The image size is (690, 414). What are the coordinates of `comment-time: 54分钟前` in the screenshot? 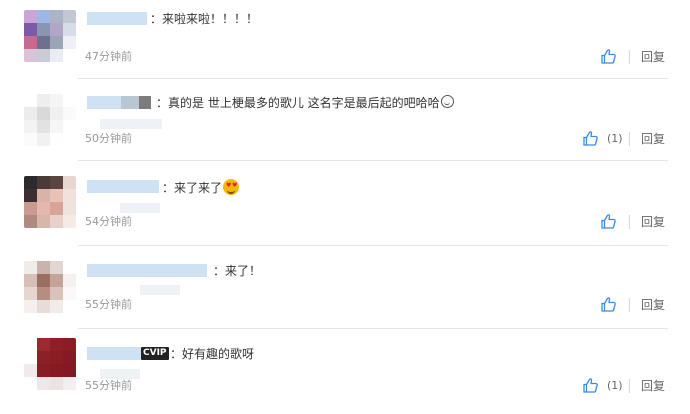 It's located at (108, 221).